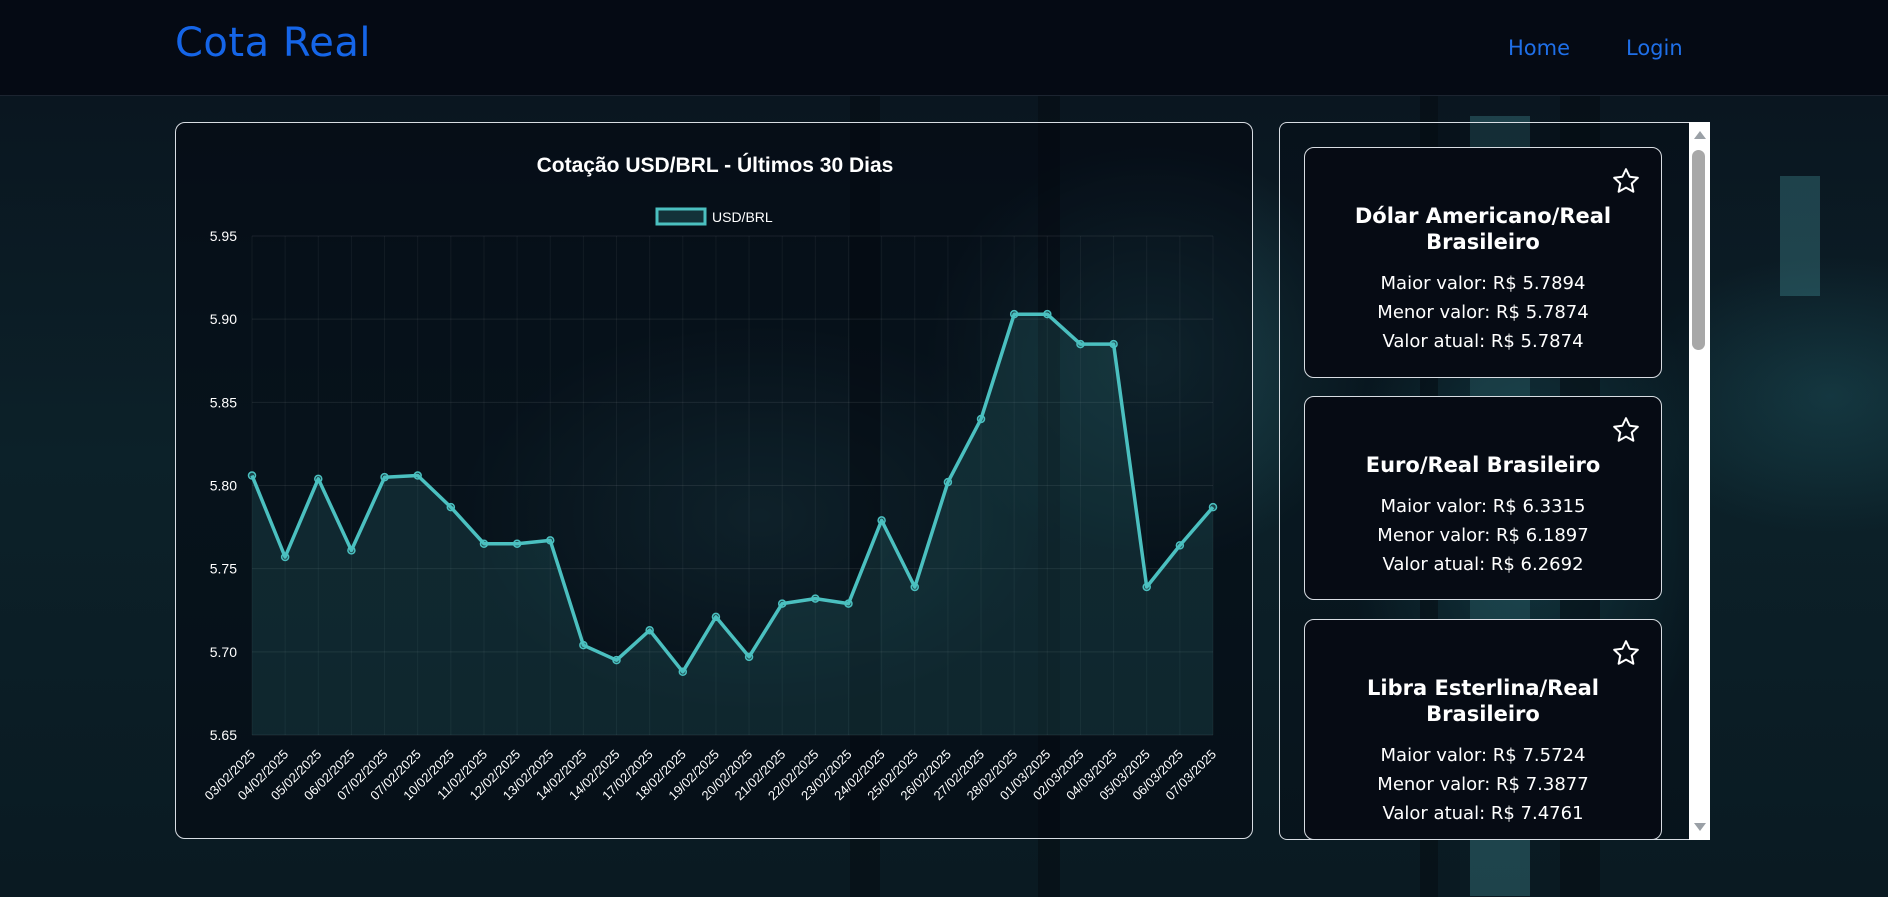  Describe the element at coordinates (223, 236) in the screenshot. I see `y-tick-label: 5.95` at that location.